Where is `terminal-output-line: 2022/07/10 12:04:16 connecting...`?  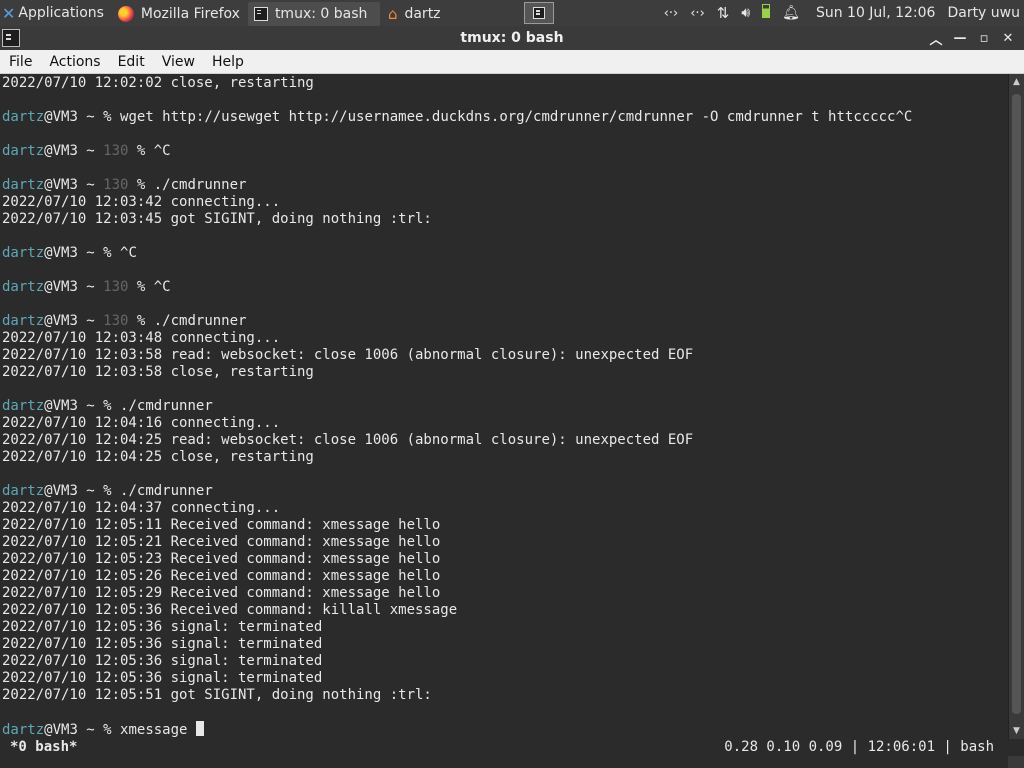 terminal-output-line: 2022/07/10 12:04:16 connecting... is located at coordinates (505, 423).